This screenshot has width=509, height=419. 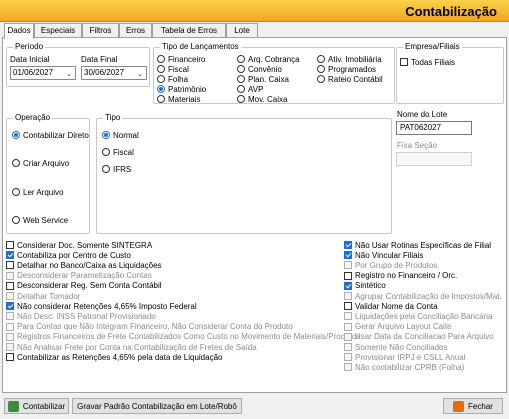 What do you see at coordinates (189, 30) in the screenshot?
I see `tab-tabela-erros: Tabela de Erros` at bounding box center [189, 30].